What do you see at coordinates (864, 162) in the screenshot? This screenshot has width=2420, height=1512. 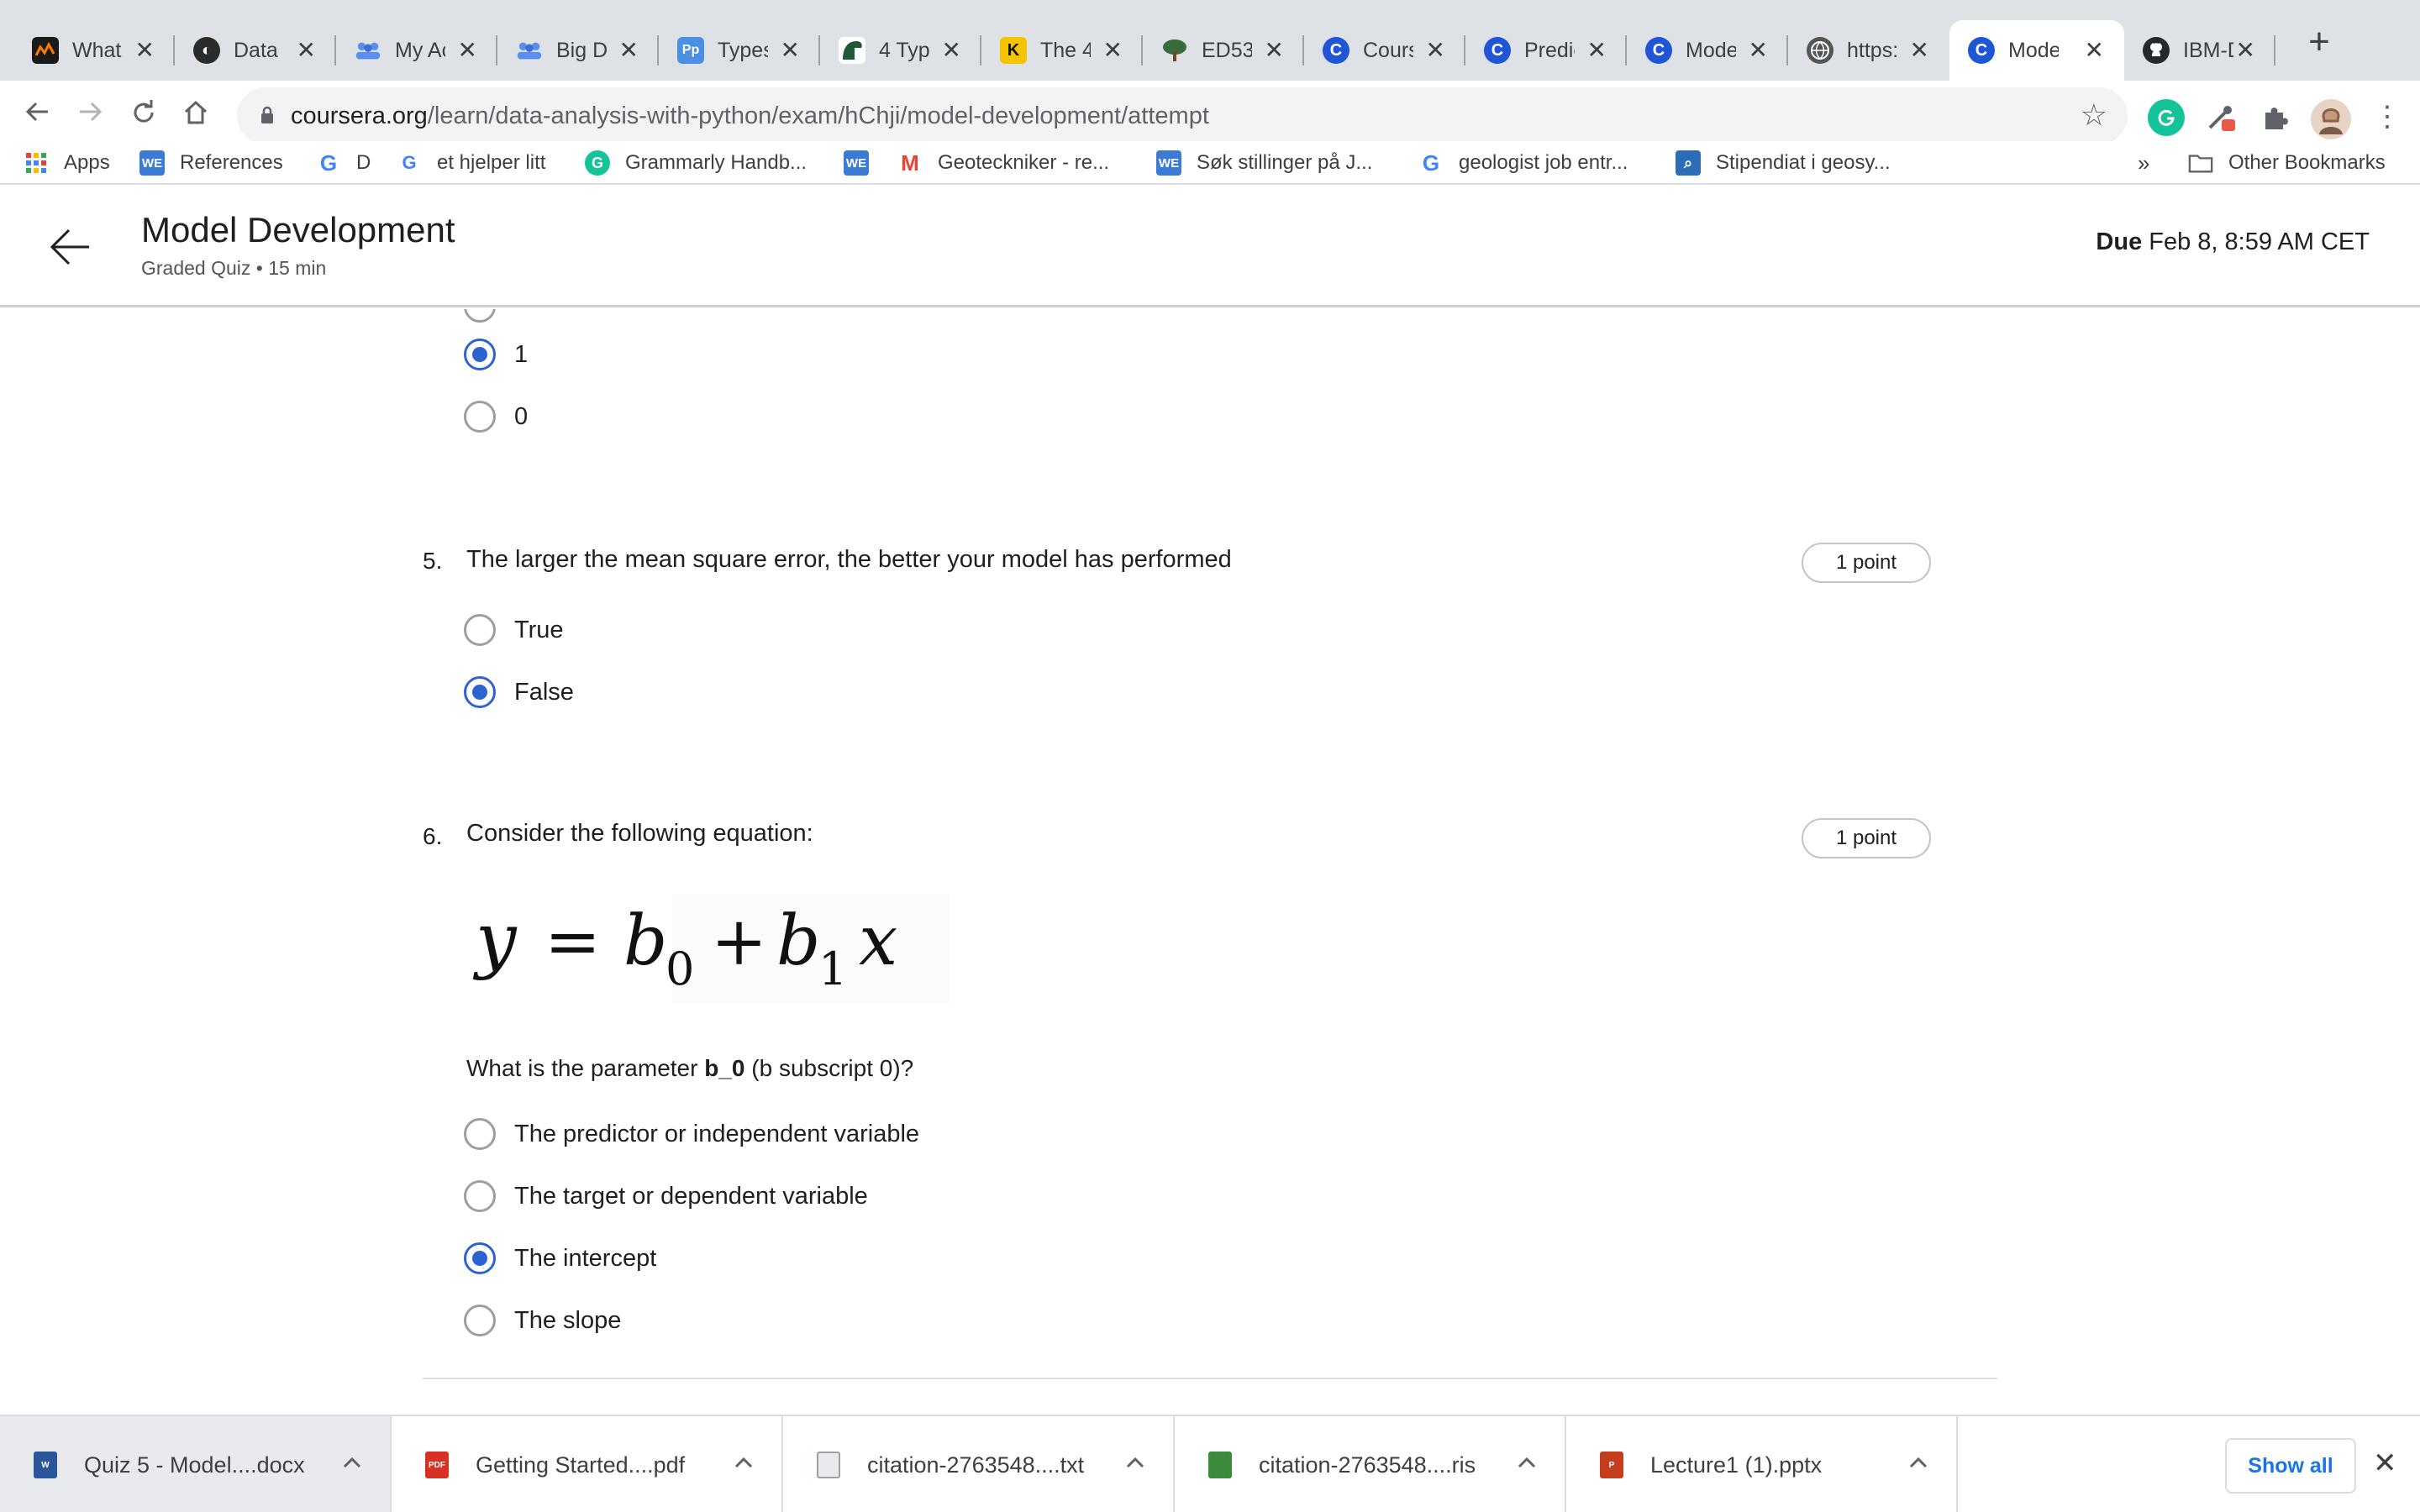 I see `bookmark-we: WE` at bounding box center [864, 162].